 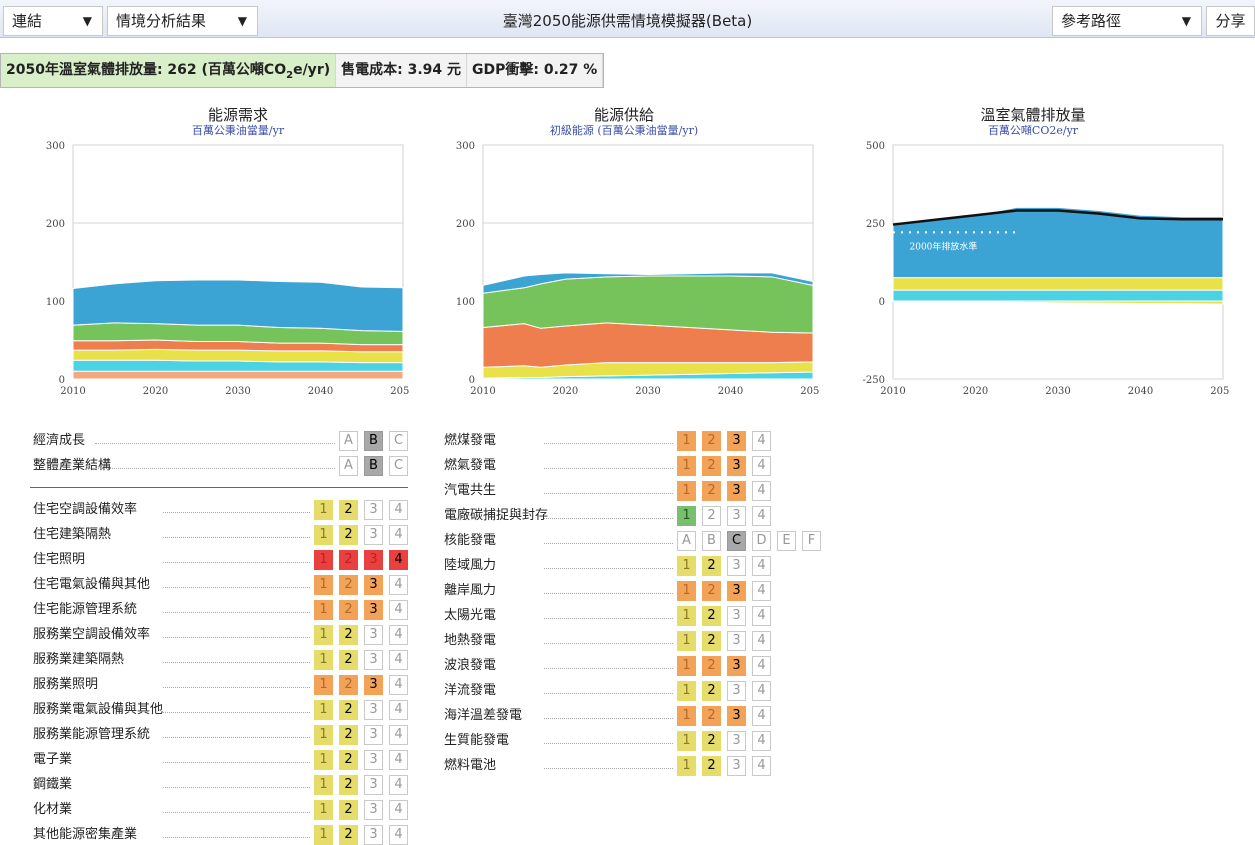 What do you see at coordinates (811, 541) in the screenshot?
I see `level-button-F: F` at bounding box center [811, 541].